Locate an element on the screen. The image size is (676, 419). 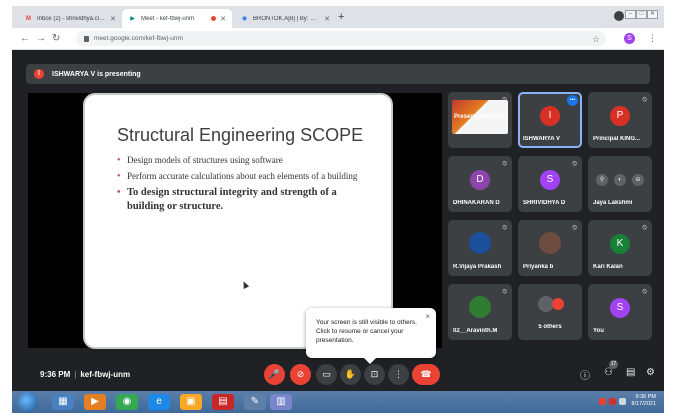
profile-avatar: S is located at coordinates (629, 38).